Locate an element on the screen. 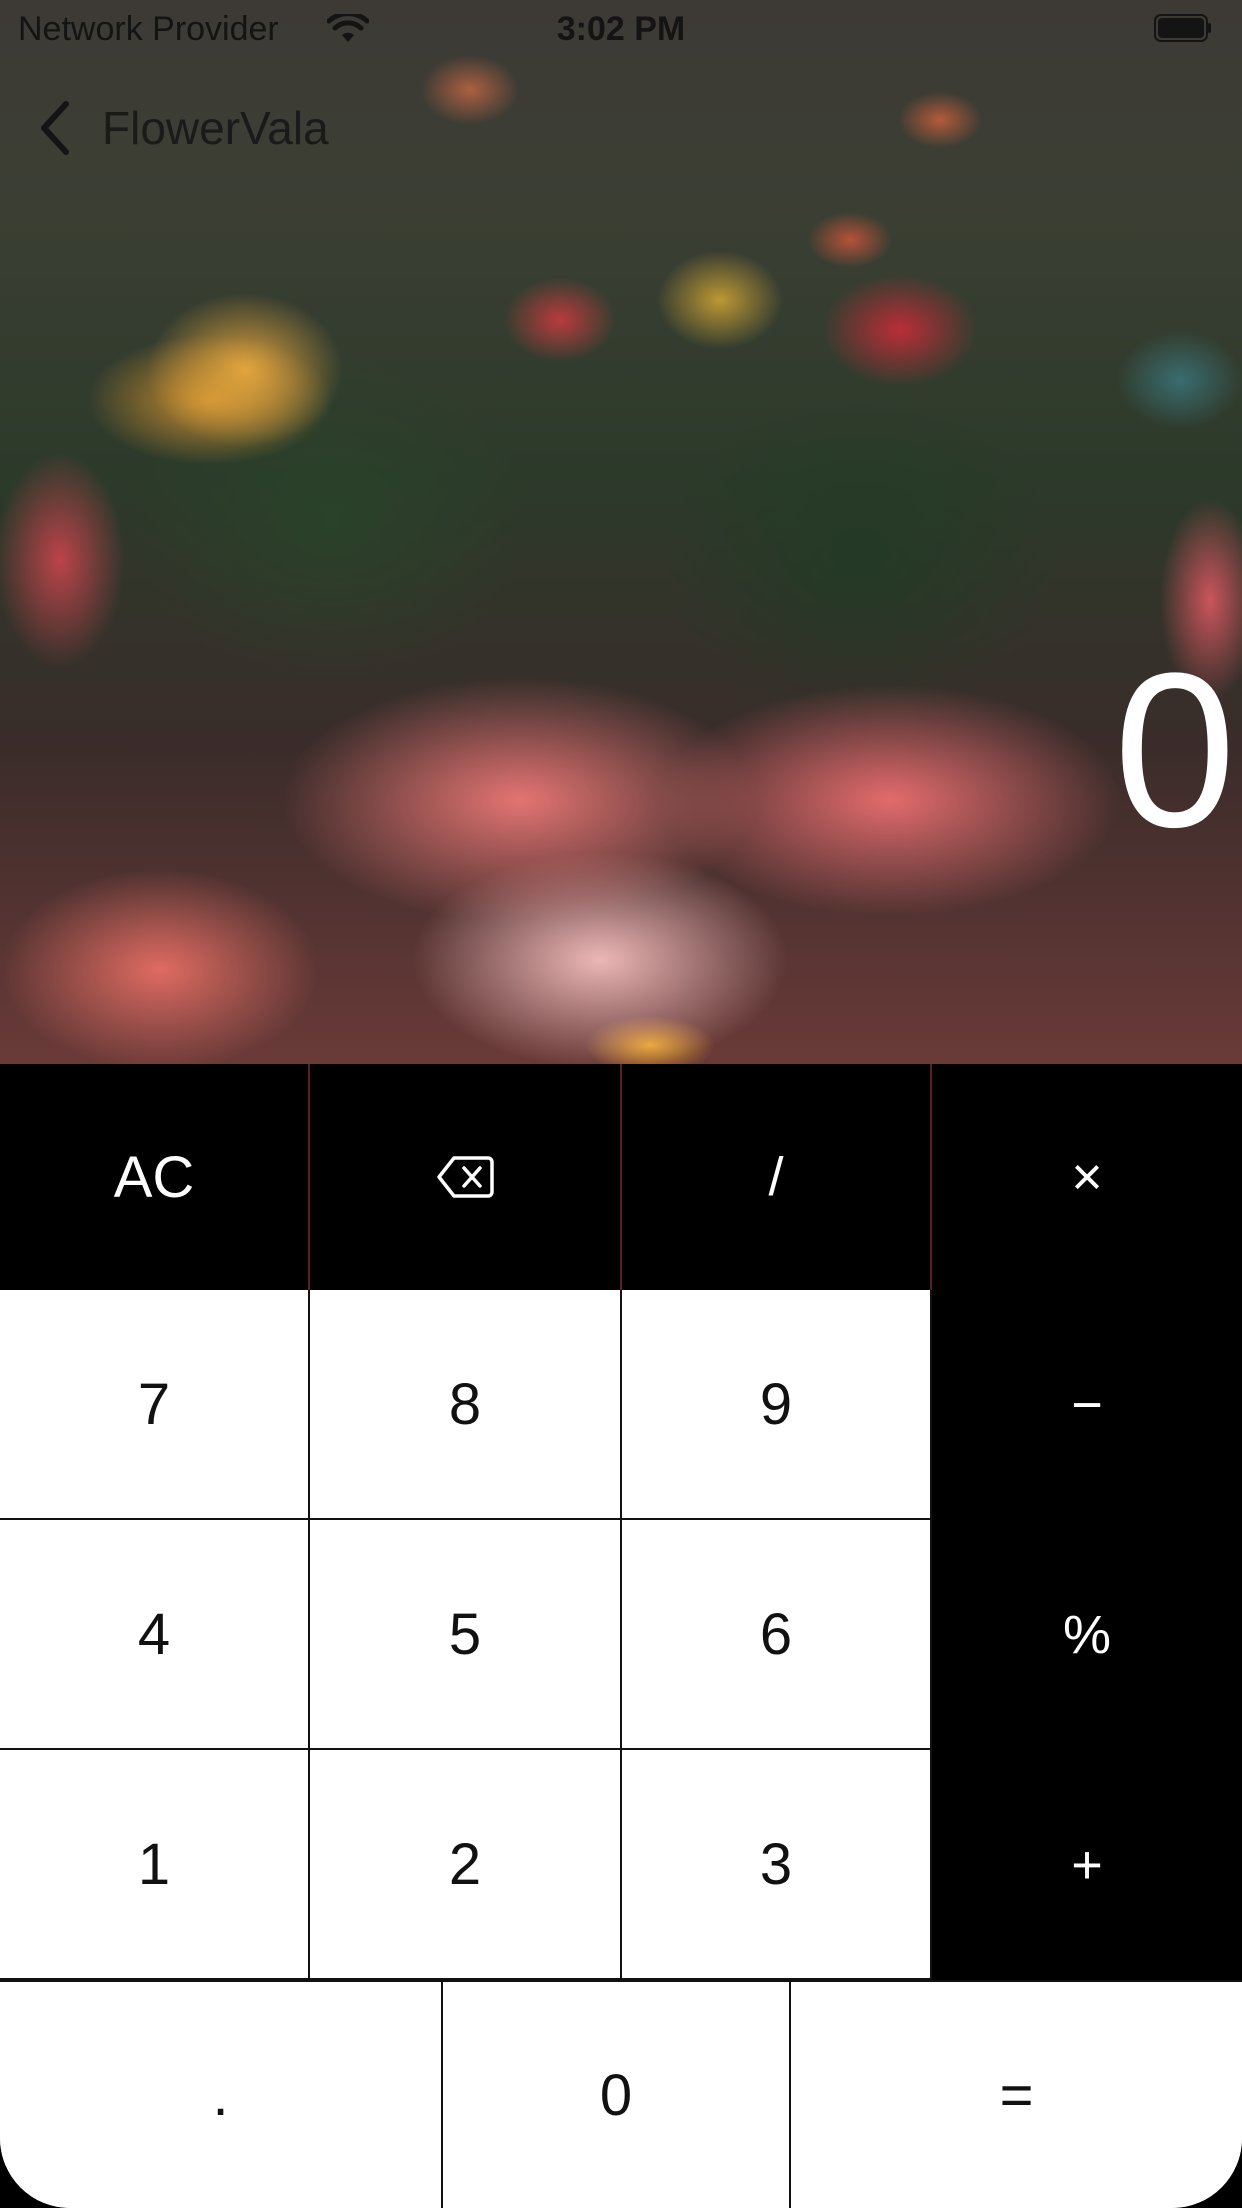 The image size is (1242, 2208). decimal-button: . is located at coordinates (221, 2095).